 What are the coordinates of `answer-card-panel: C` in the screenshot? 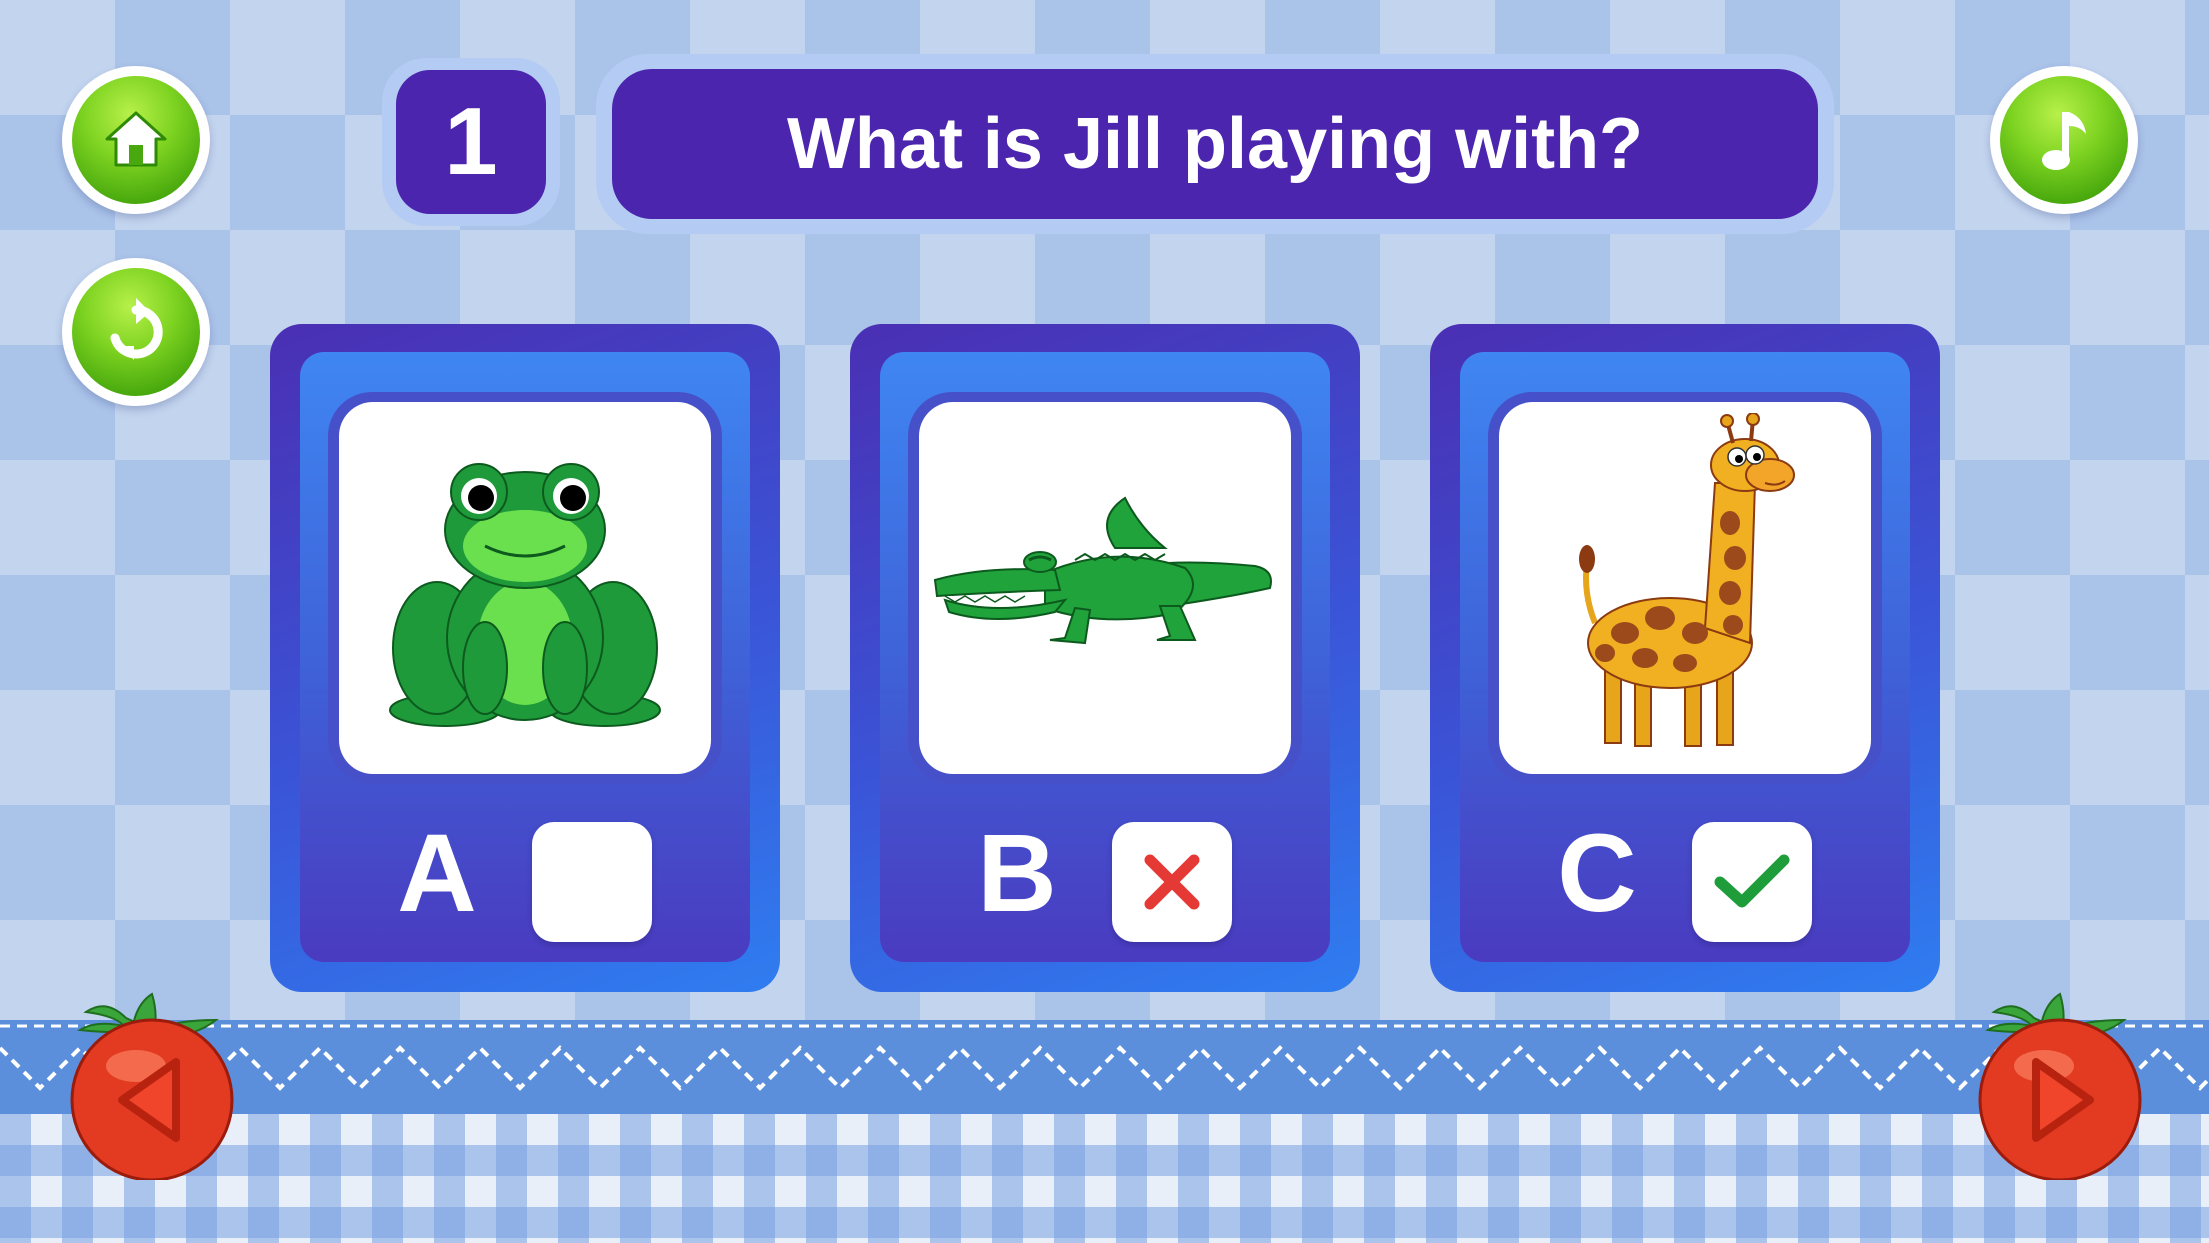 It's located at (1685, 657).